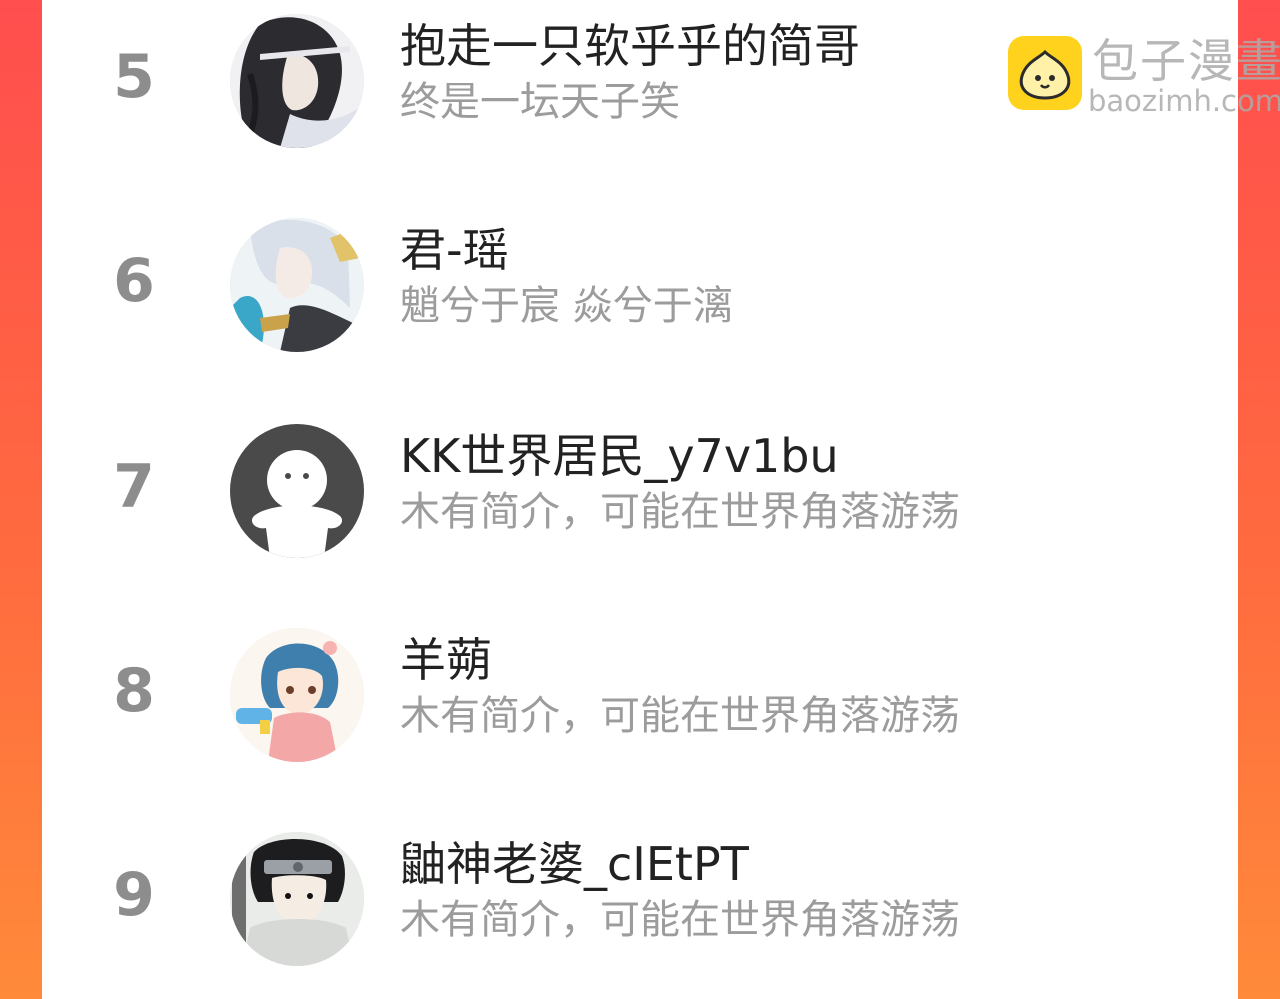 The width and height of the screenshot is (1280, 999). I want to click on watermark: 包子漫畫 baozimh.com, so click(1144, 79).